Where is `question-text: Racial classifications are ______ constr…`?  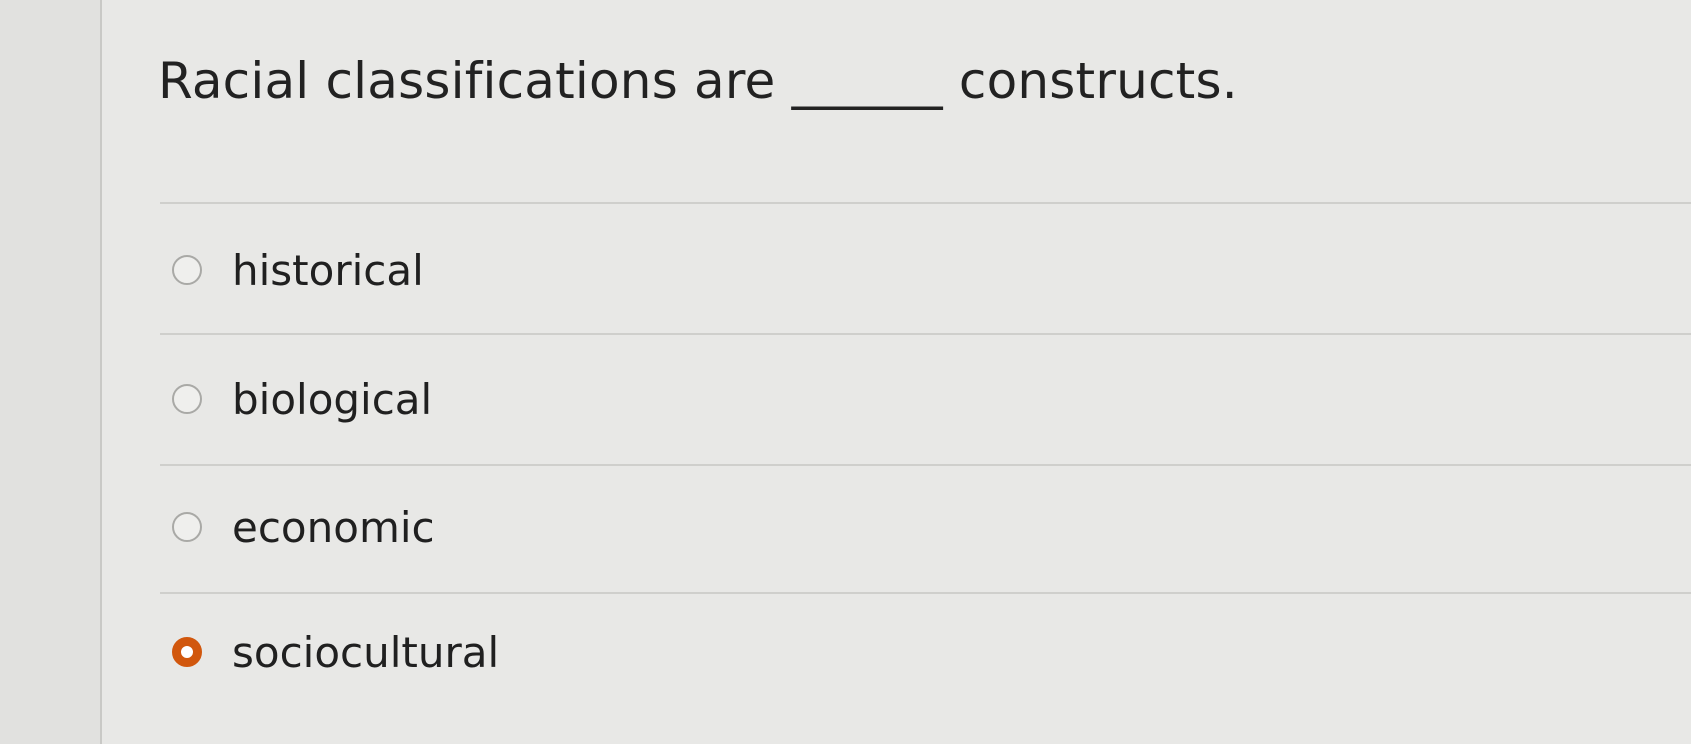 question-text: Racial classifications are ______ constr… is located at coordinates (698, 81).